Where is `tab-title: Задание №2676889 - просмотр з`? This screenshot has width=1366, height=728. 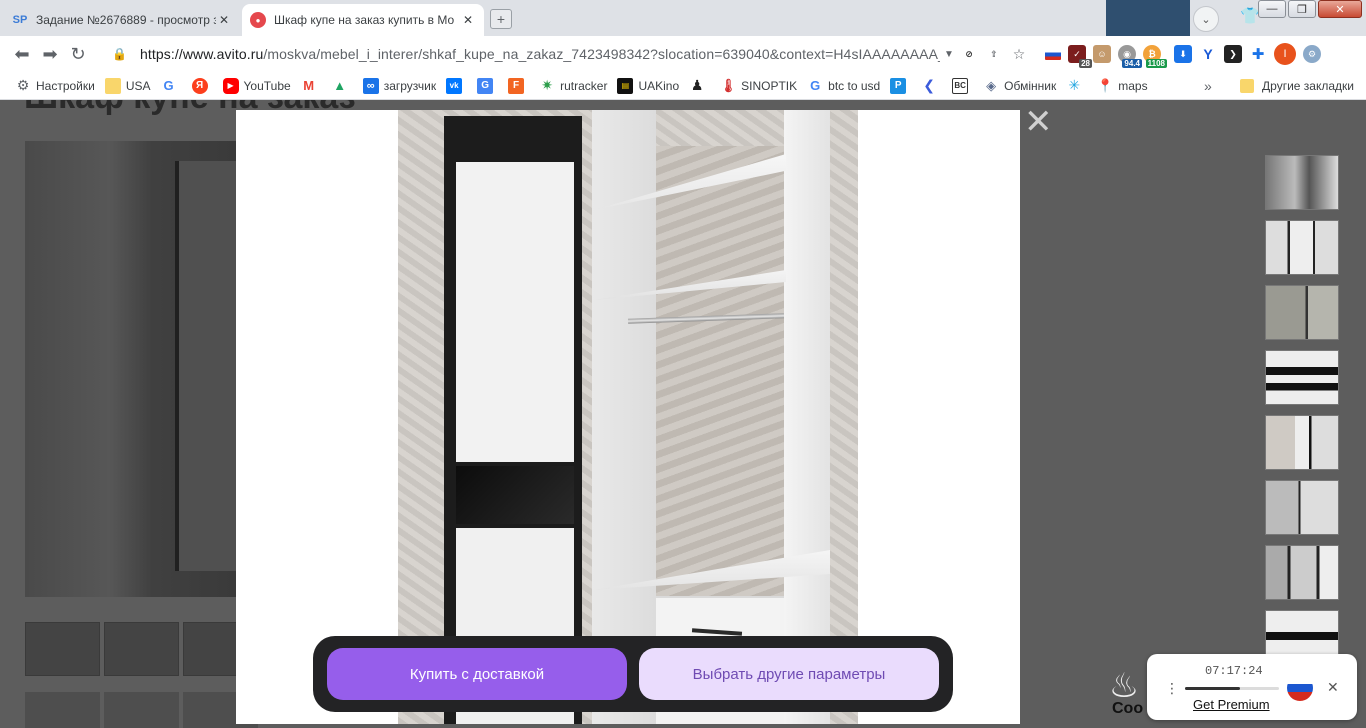 tab-title: Задание №2676889 - просмотр з is located at coordinates (126, 20).